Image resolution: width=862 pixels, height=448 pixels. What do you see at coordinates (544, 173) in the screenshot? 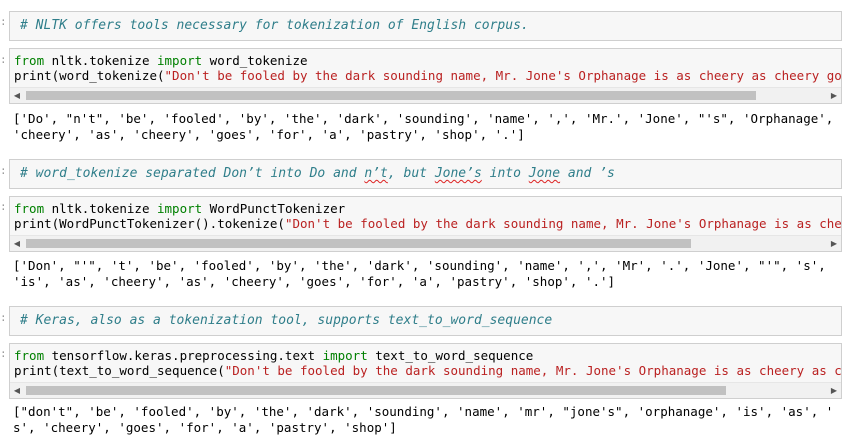
I see `spellcheck-word: Jone` at bounding box center [544, 173].